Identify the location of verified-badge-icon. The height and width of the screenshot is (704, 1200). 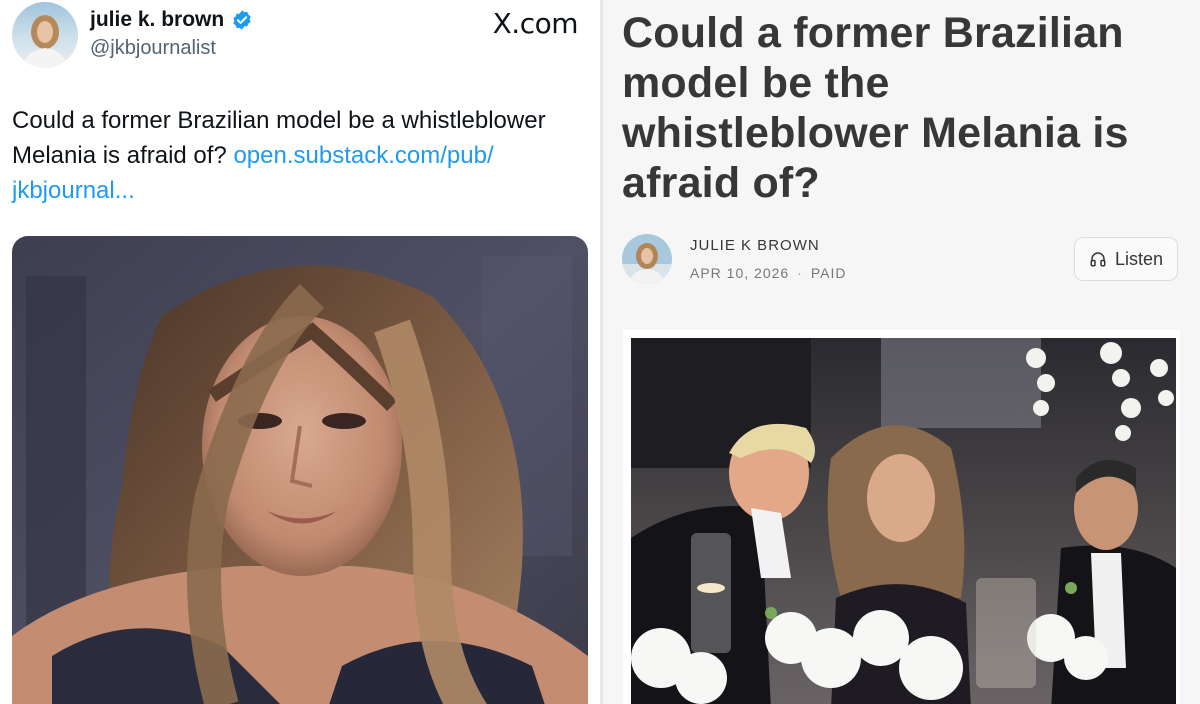
(242, 20).